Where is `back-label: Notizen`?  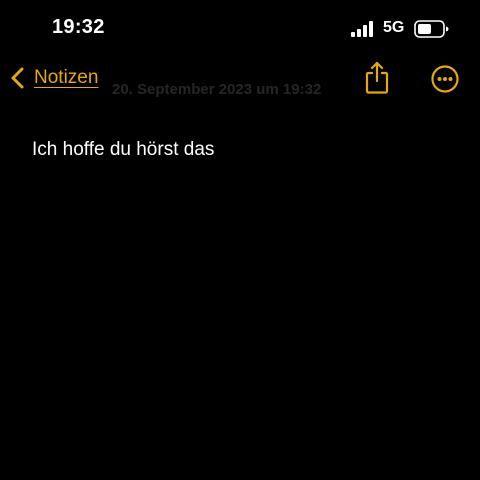
back-label: Notizen is located at coordinates (66, 77).